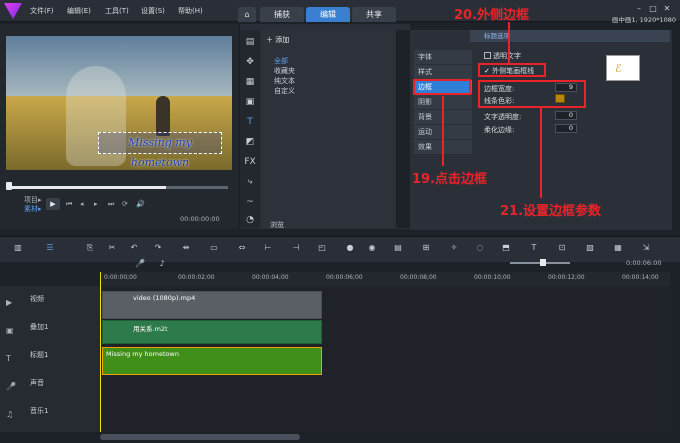 The width and height of the screenshot is (680, 443). What do you see at coordinates (120, 277) in the screenshot?
I see `ruler-tick: 0:00:00;00` at bounding box center [120, 277].